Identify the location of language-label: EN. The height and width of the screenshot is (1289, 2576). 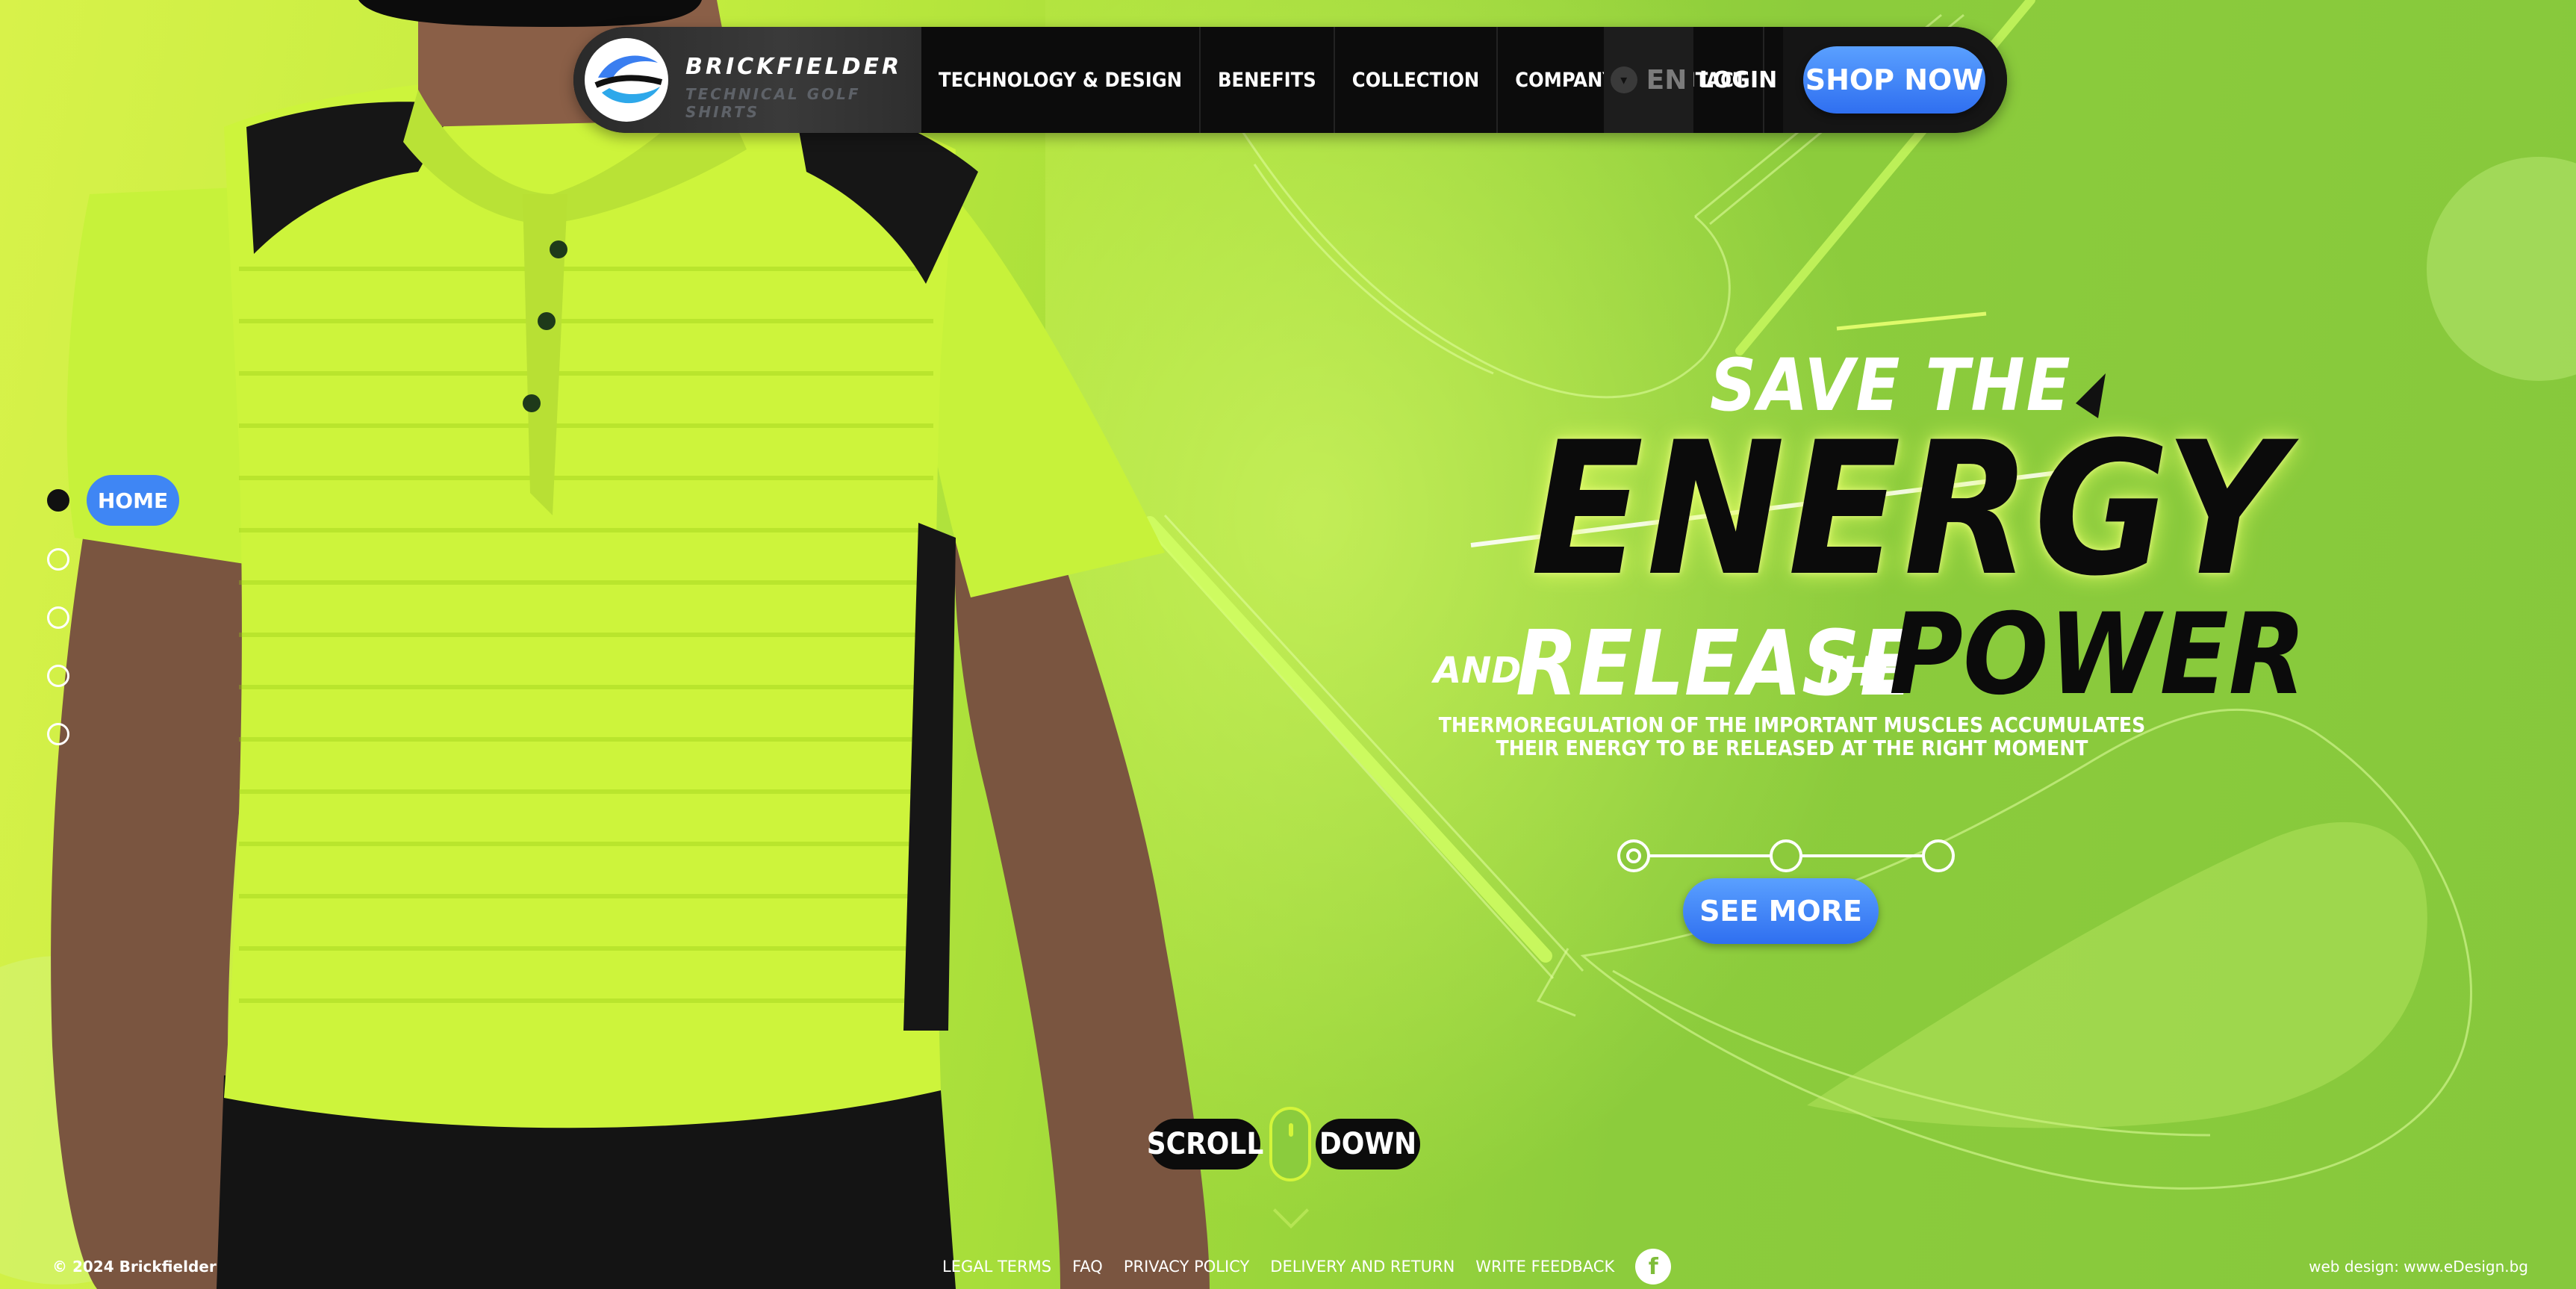
(1666, 80).